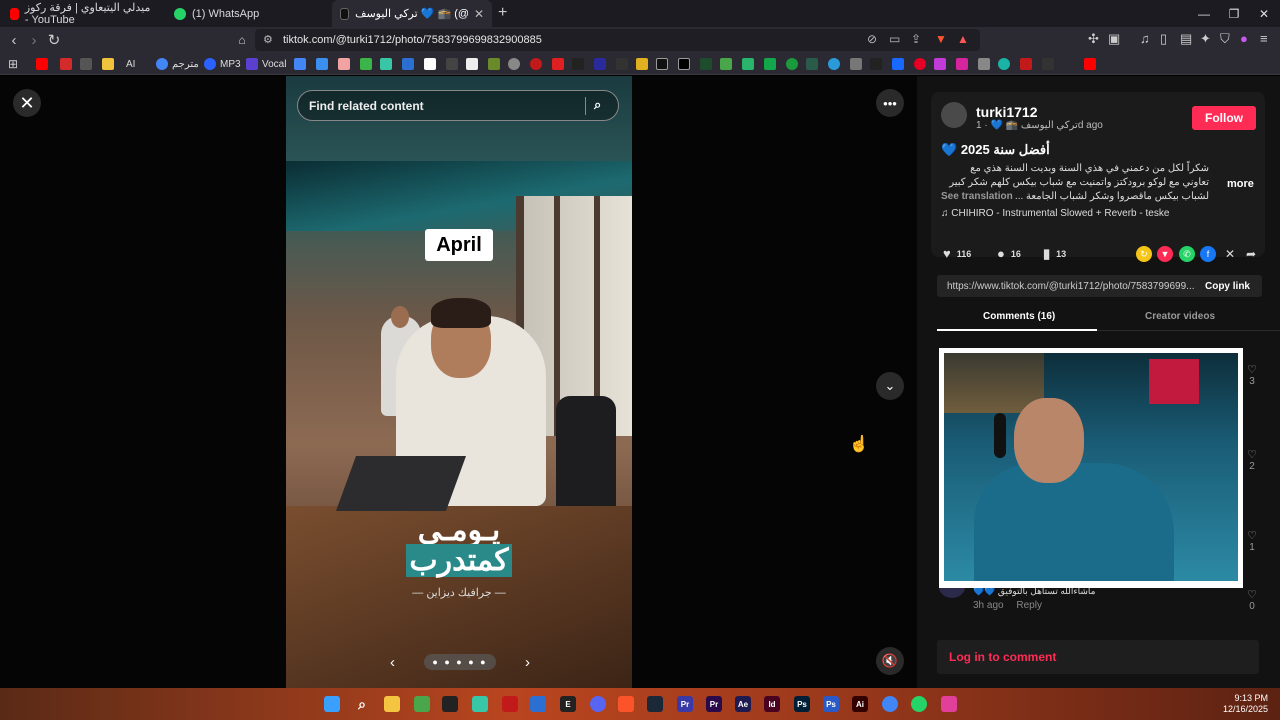 Image resolution: width=1280 pixels, height=720 pixels. Describe the element at coordinates (1009, 253) in the screenshot. I see `comment-button: ● 16` at that location.